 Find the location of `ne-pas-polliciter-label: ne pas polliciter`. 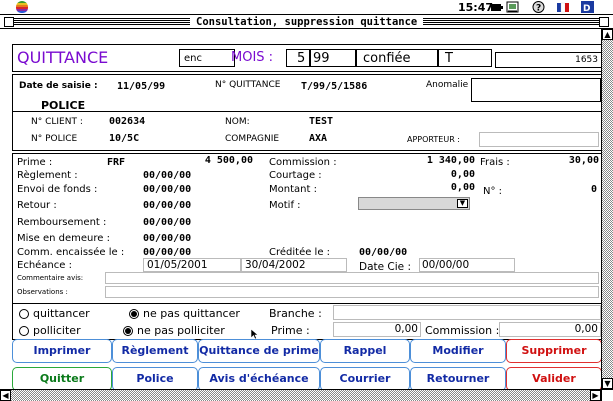

ne-pas-polliciter-label: ne pas polliciter is located at coordinates (181, 330).